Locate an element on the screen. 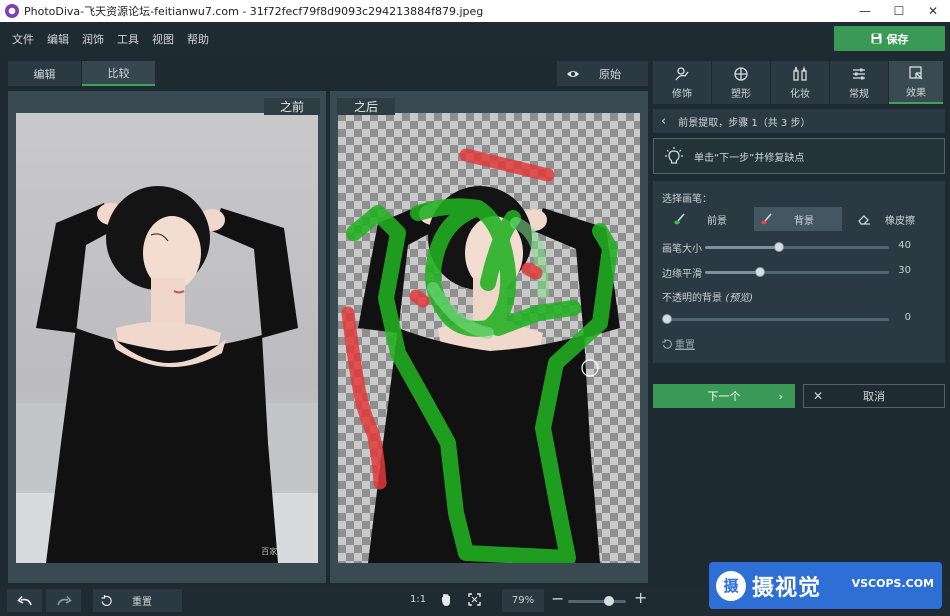 This screenshot has width=950, height=616. hand-icon is located at coordinates (446, 600).